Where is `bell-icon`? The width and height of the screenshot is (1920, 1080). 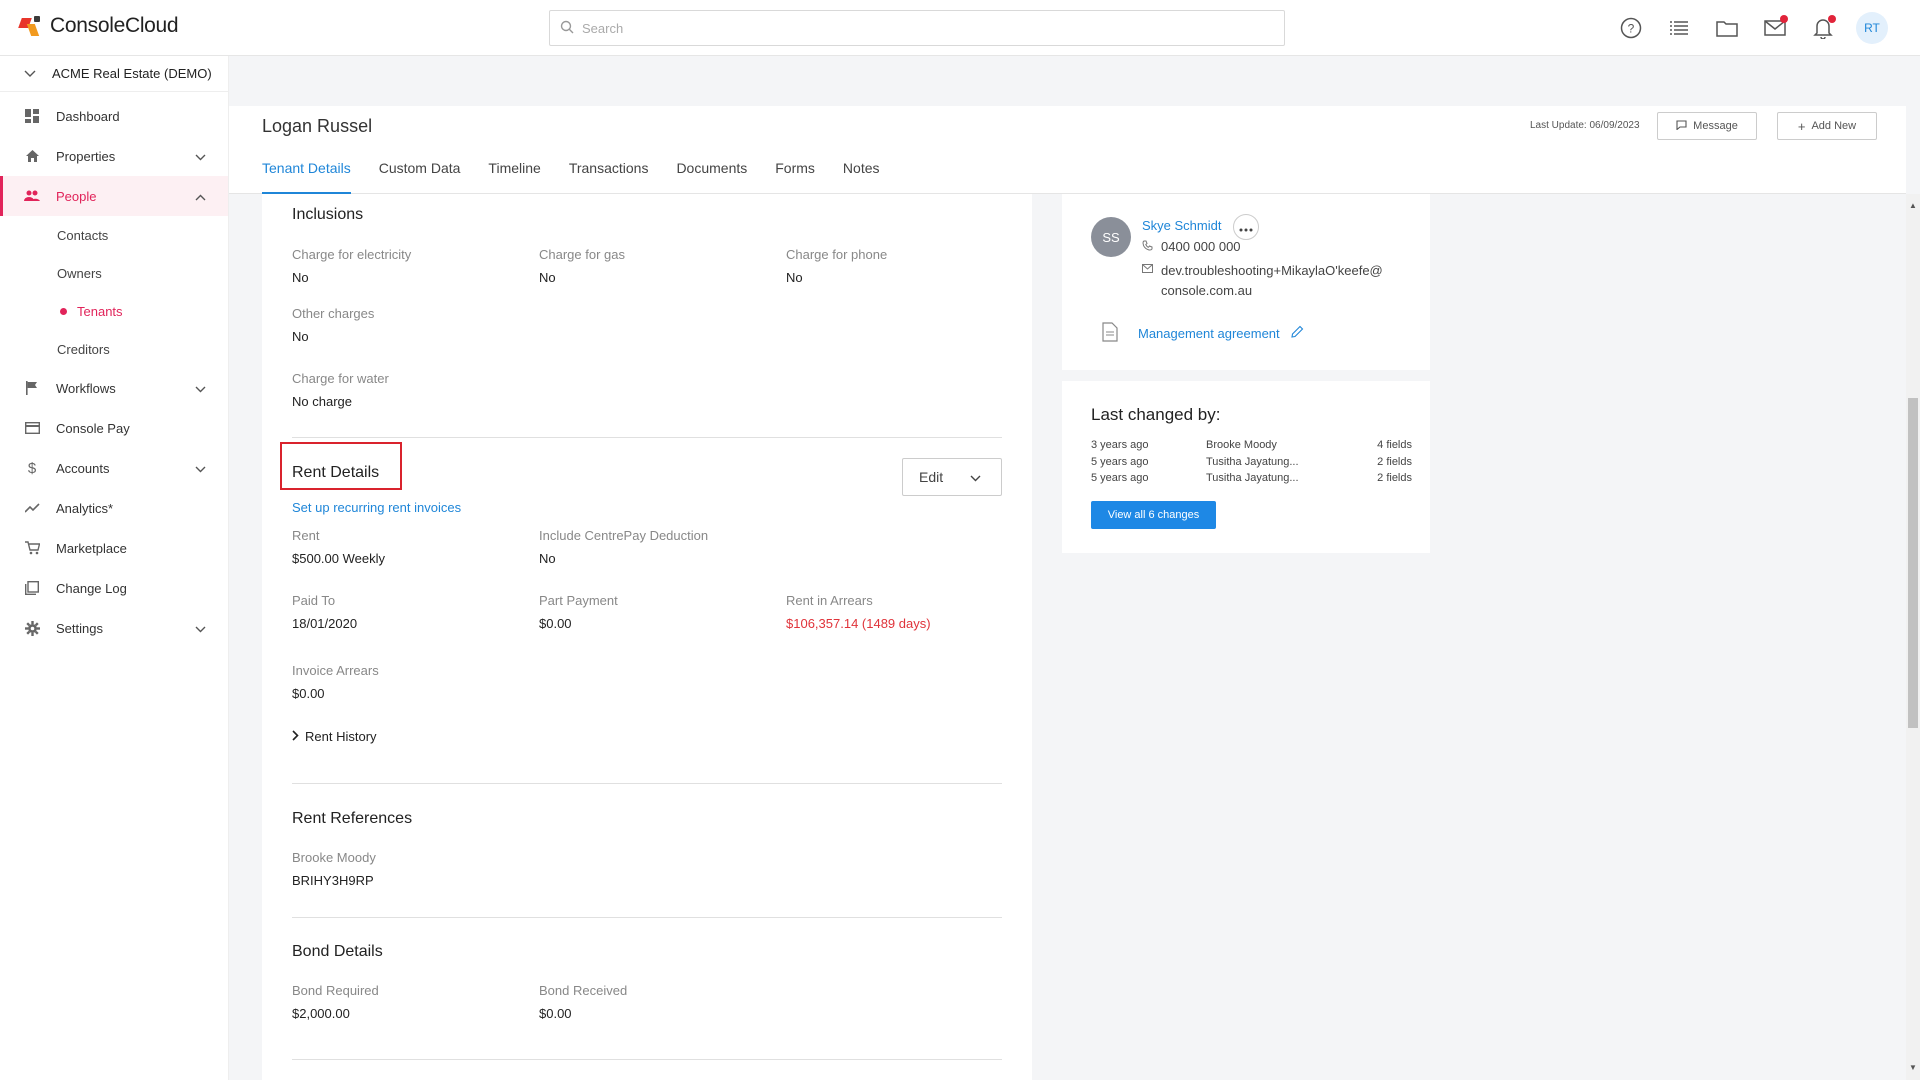
bell-icon is located at coordinates (1823, 28).